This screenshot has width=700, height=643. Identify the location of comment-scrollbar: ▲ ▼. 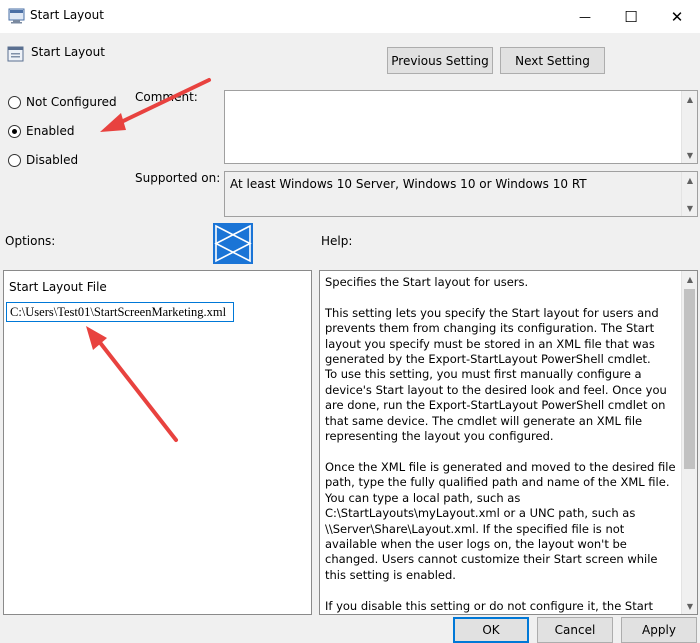
(689, 127).